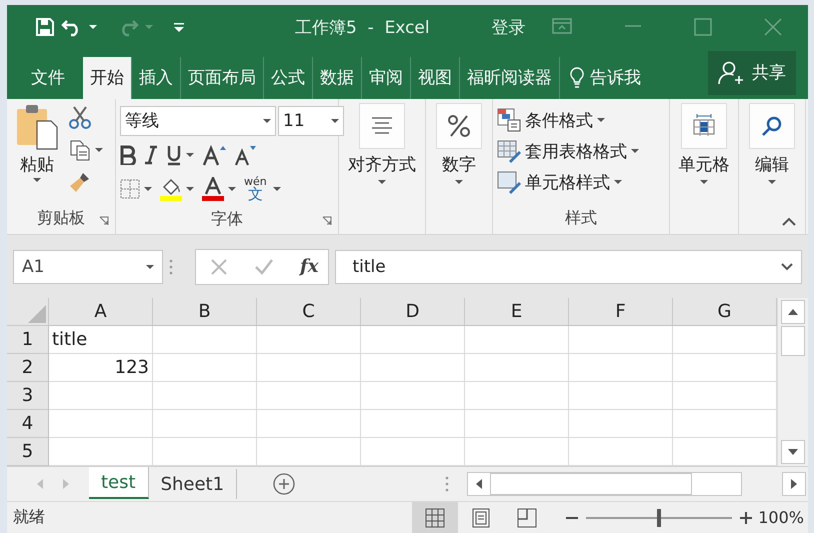 This screenshot has width=814, height=533. I want to click on row-header: 2, so click(28, 368).